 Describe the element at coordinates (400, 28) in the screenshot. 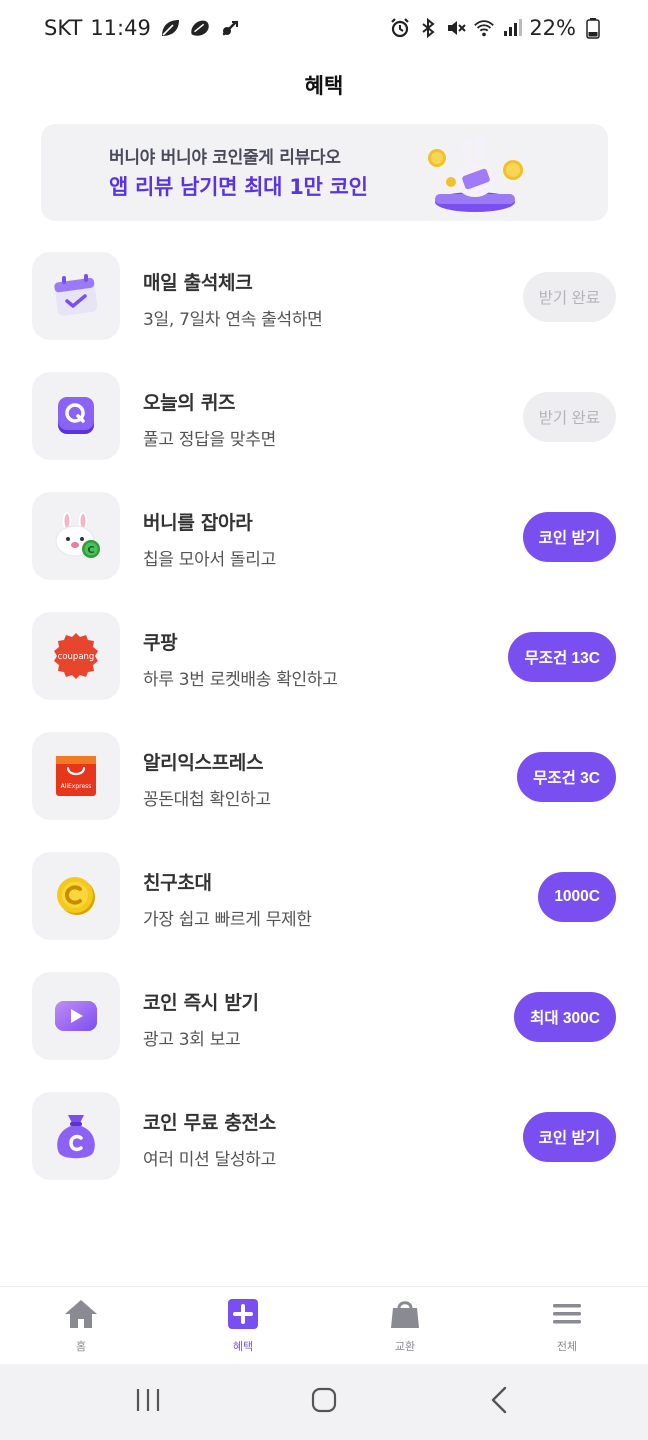

I see `alarm-icon` at that location.